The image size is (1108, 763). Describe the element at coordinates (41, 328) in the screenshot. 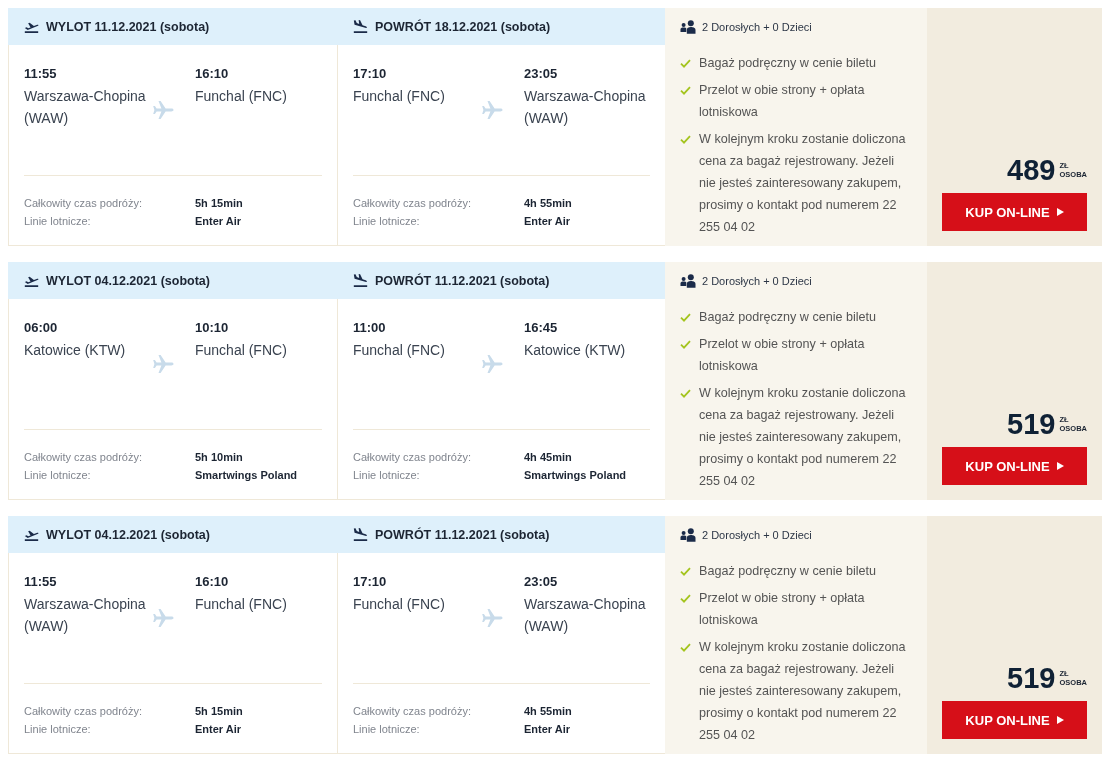

I see `departure-time: 06:00` at that location.